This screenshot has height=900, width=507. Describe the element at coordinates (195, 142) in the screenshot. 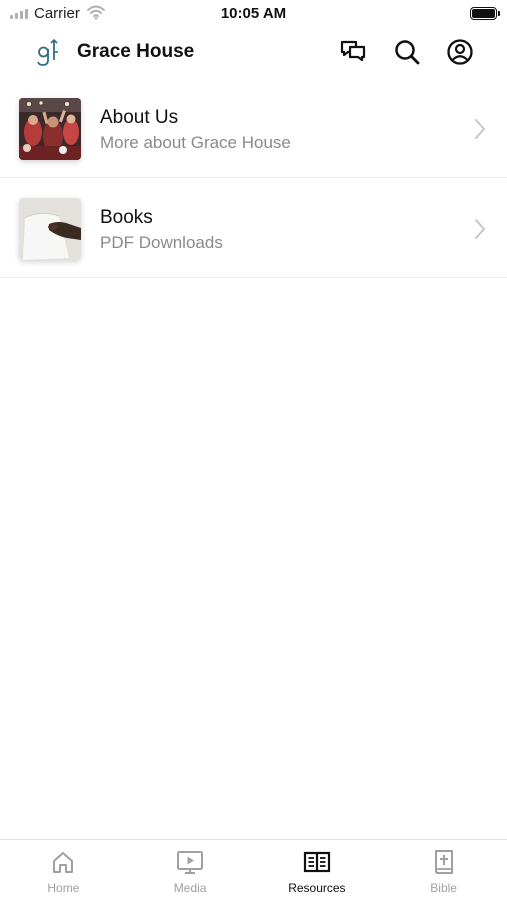

I see `item-subtitle: More about Grace House` at that location.